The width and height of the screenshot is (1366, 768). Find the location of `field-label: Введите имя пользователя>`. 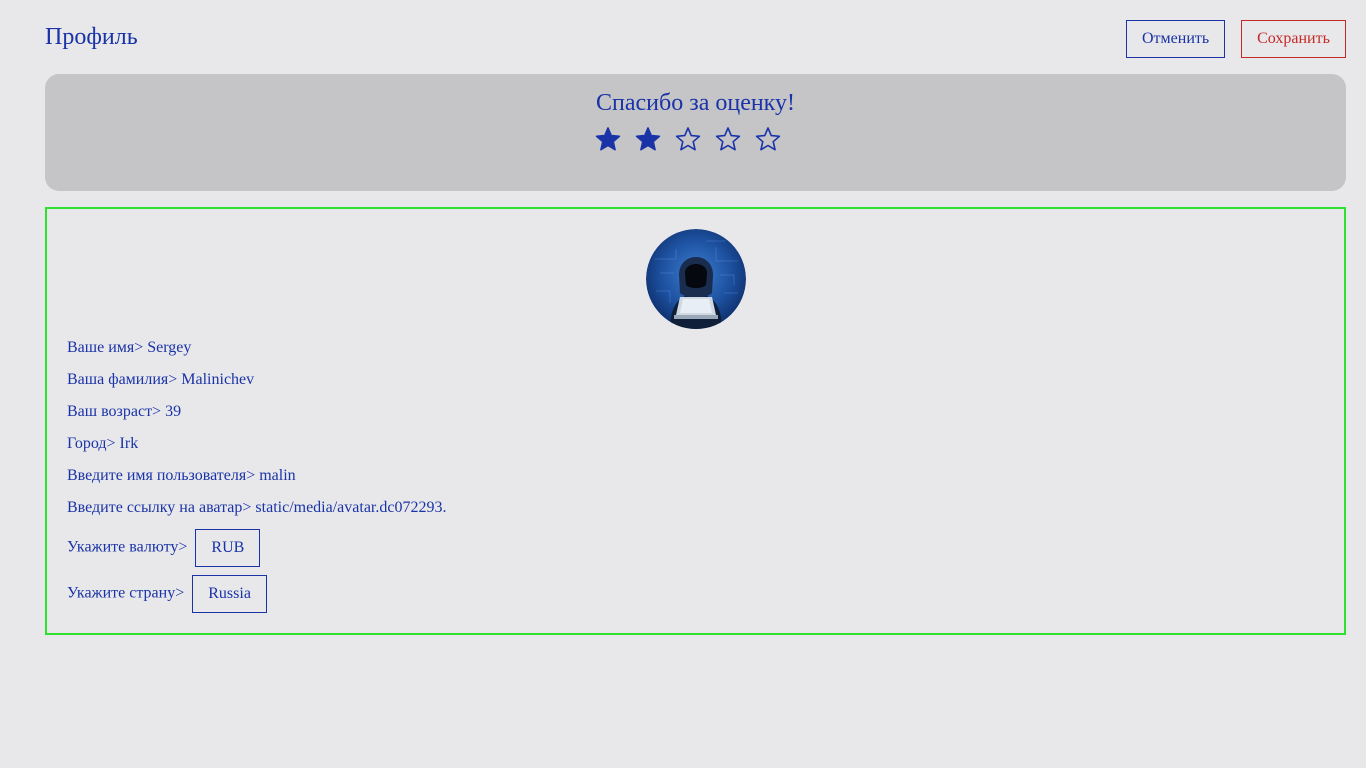

field-label: Введите имя пользователя> is located at coordinates (161, 475).